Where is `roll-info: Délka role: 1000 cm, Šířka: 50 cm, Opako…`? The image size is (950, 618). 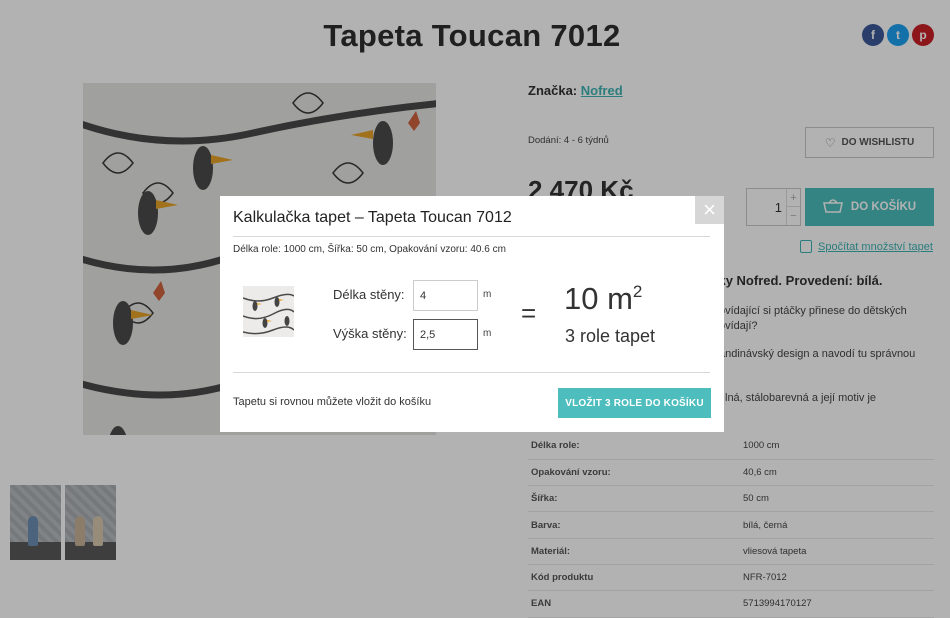
roll-info: Délka role: 1000 cm, Šířka: 50 cm, Opako… is located at coordinates (369, 249).